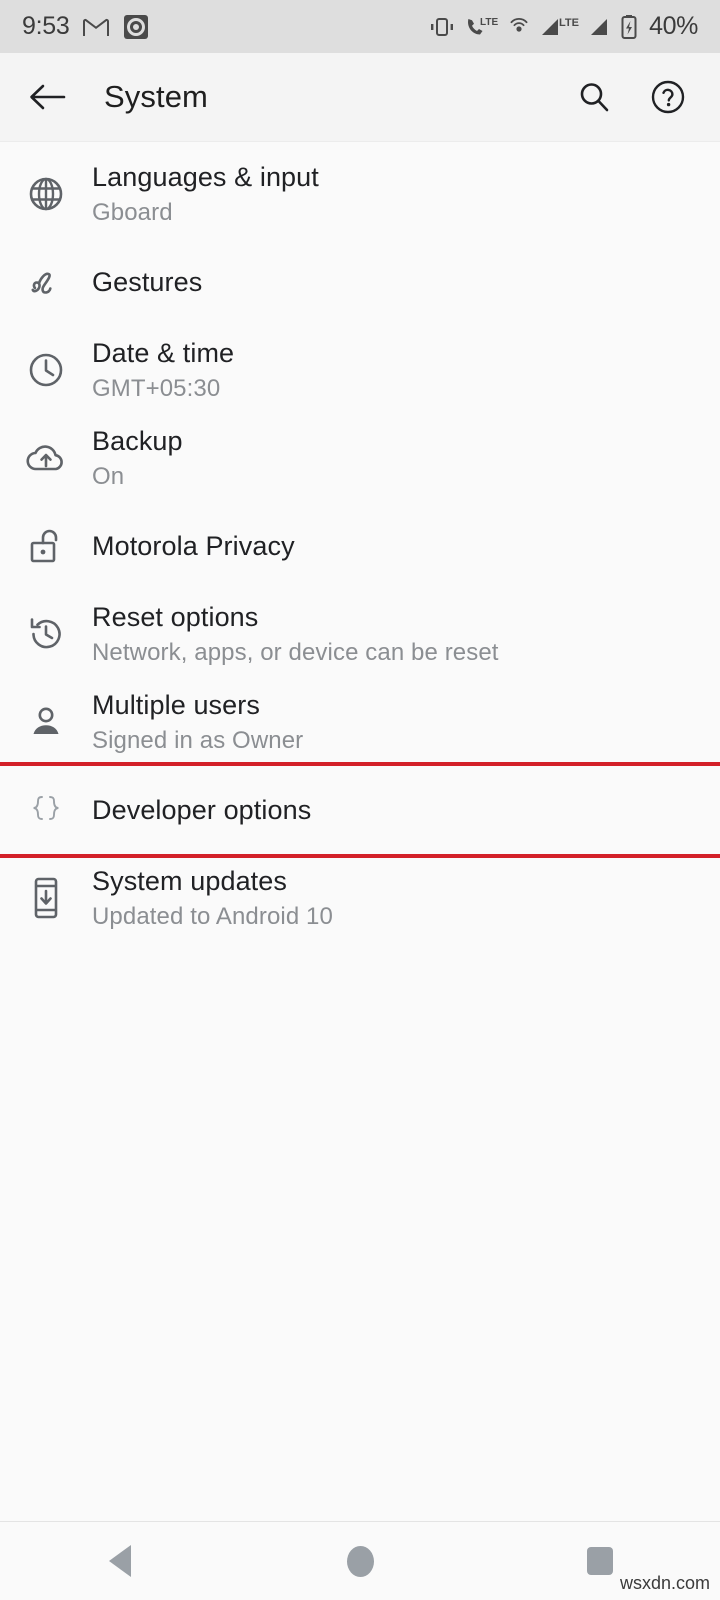  I want to click on nav-back-button, so click(120, 1561).